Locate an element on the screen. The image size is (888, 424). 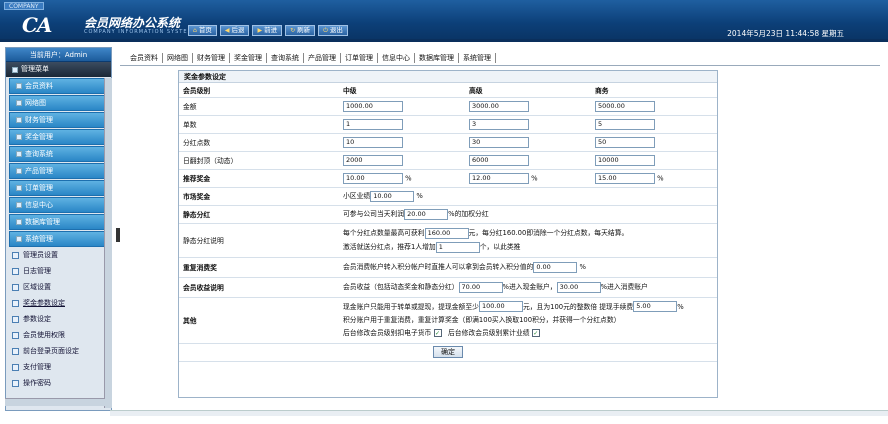
withdraw-min-input: 100.00 is located at coordinates (500, 306).